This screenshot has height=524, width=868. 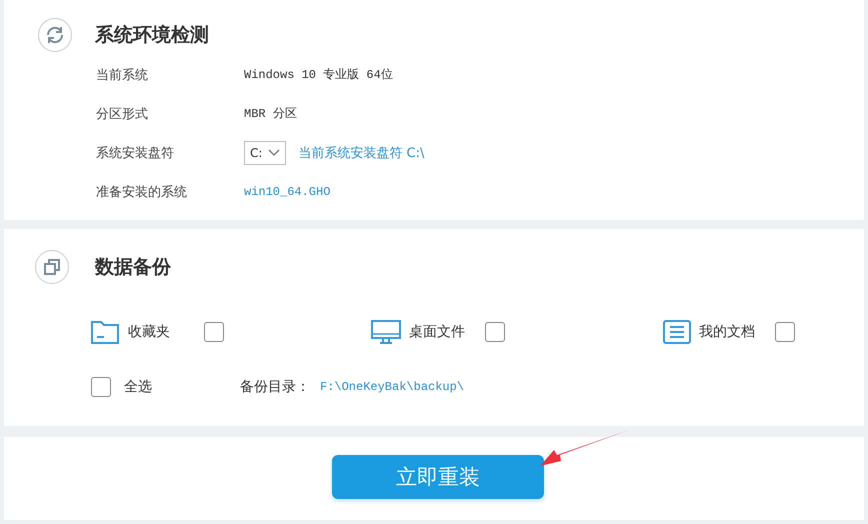 I want to click on refresh-icon, so click(x=55, y=35).